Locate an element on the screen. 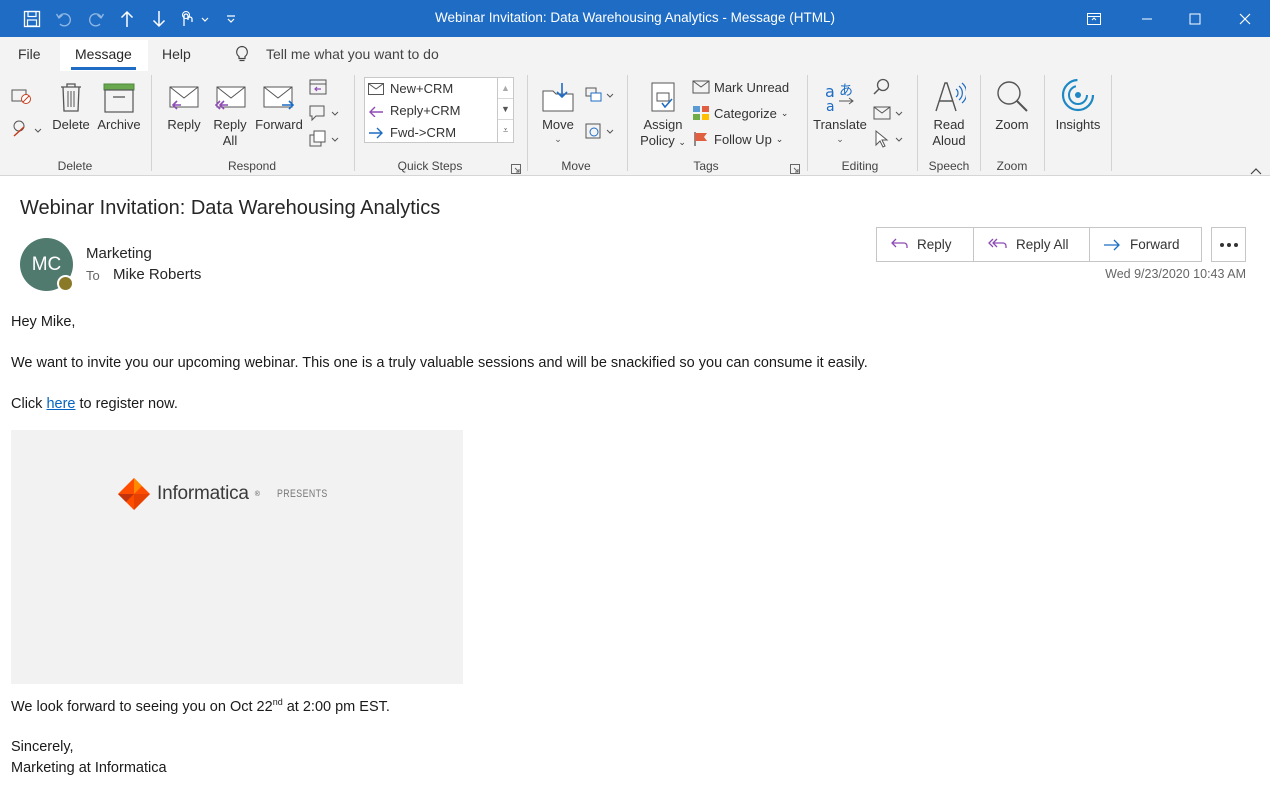 The width and height of the screenshot is (1270, 798). inline-reply-all-button: Reply All is located at coordinates (1032, 244).